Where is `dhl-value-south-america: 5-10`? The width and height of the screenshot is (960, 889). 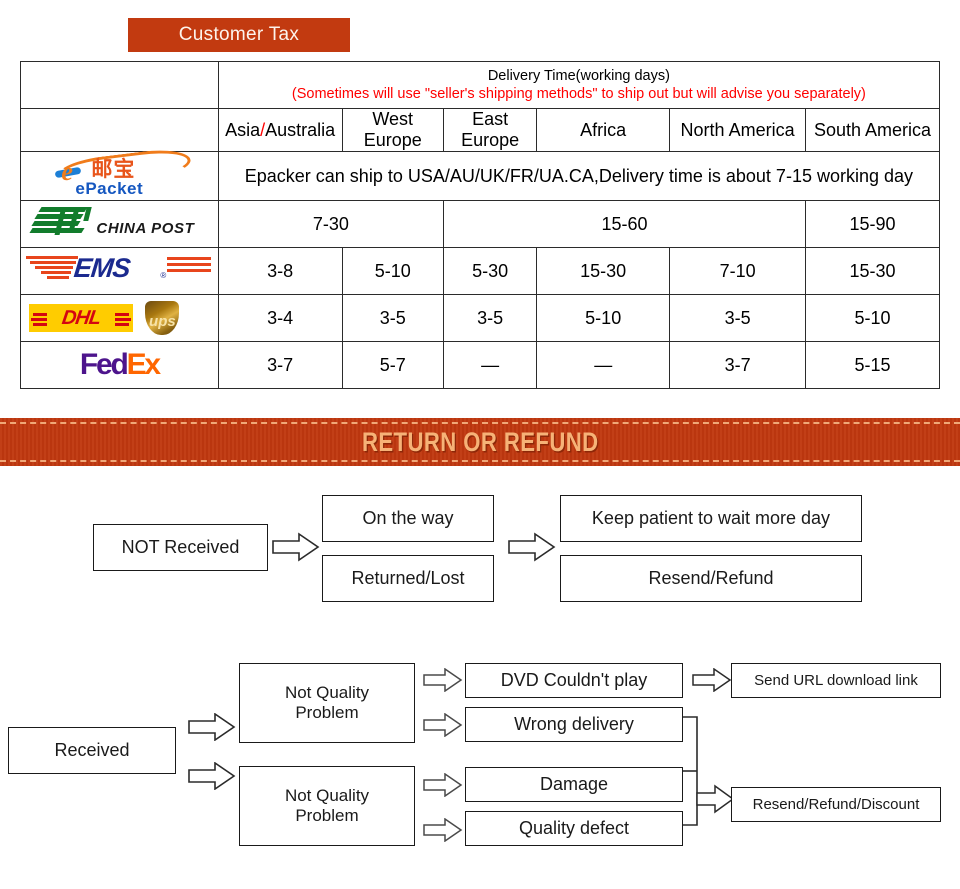
dhl-value-south-america: 5-10 is located at coordinates (872, 318).